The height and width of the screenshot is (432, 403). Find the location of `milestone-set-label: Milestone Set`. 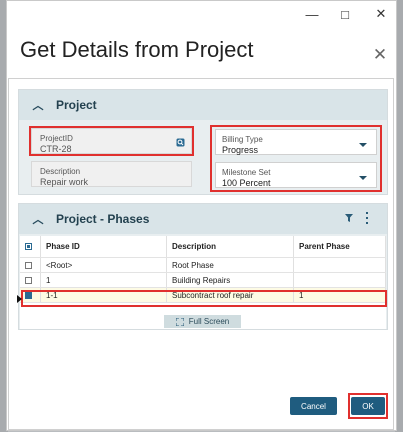

milestone-set-label: Milestone Set is located at coordinates (246, 172).